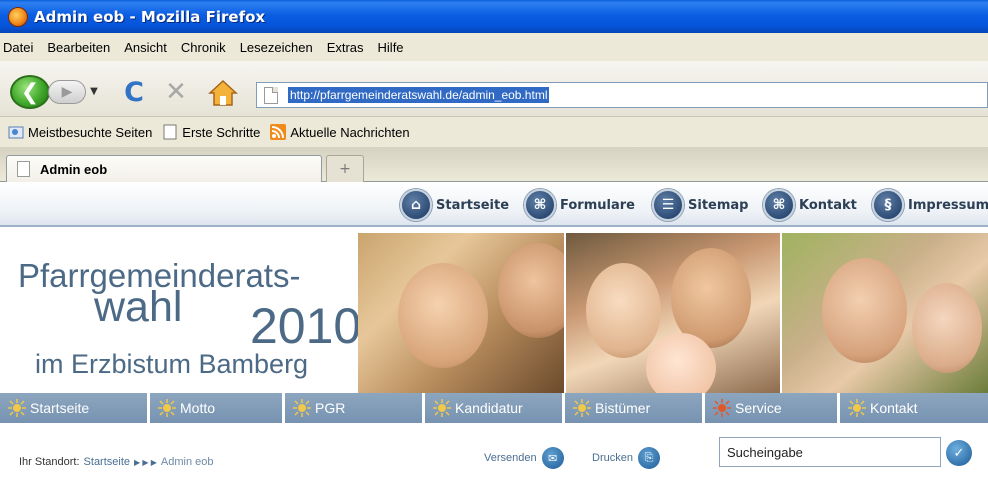  I want to click on category-pgr: PGR, so click(355, 408).